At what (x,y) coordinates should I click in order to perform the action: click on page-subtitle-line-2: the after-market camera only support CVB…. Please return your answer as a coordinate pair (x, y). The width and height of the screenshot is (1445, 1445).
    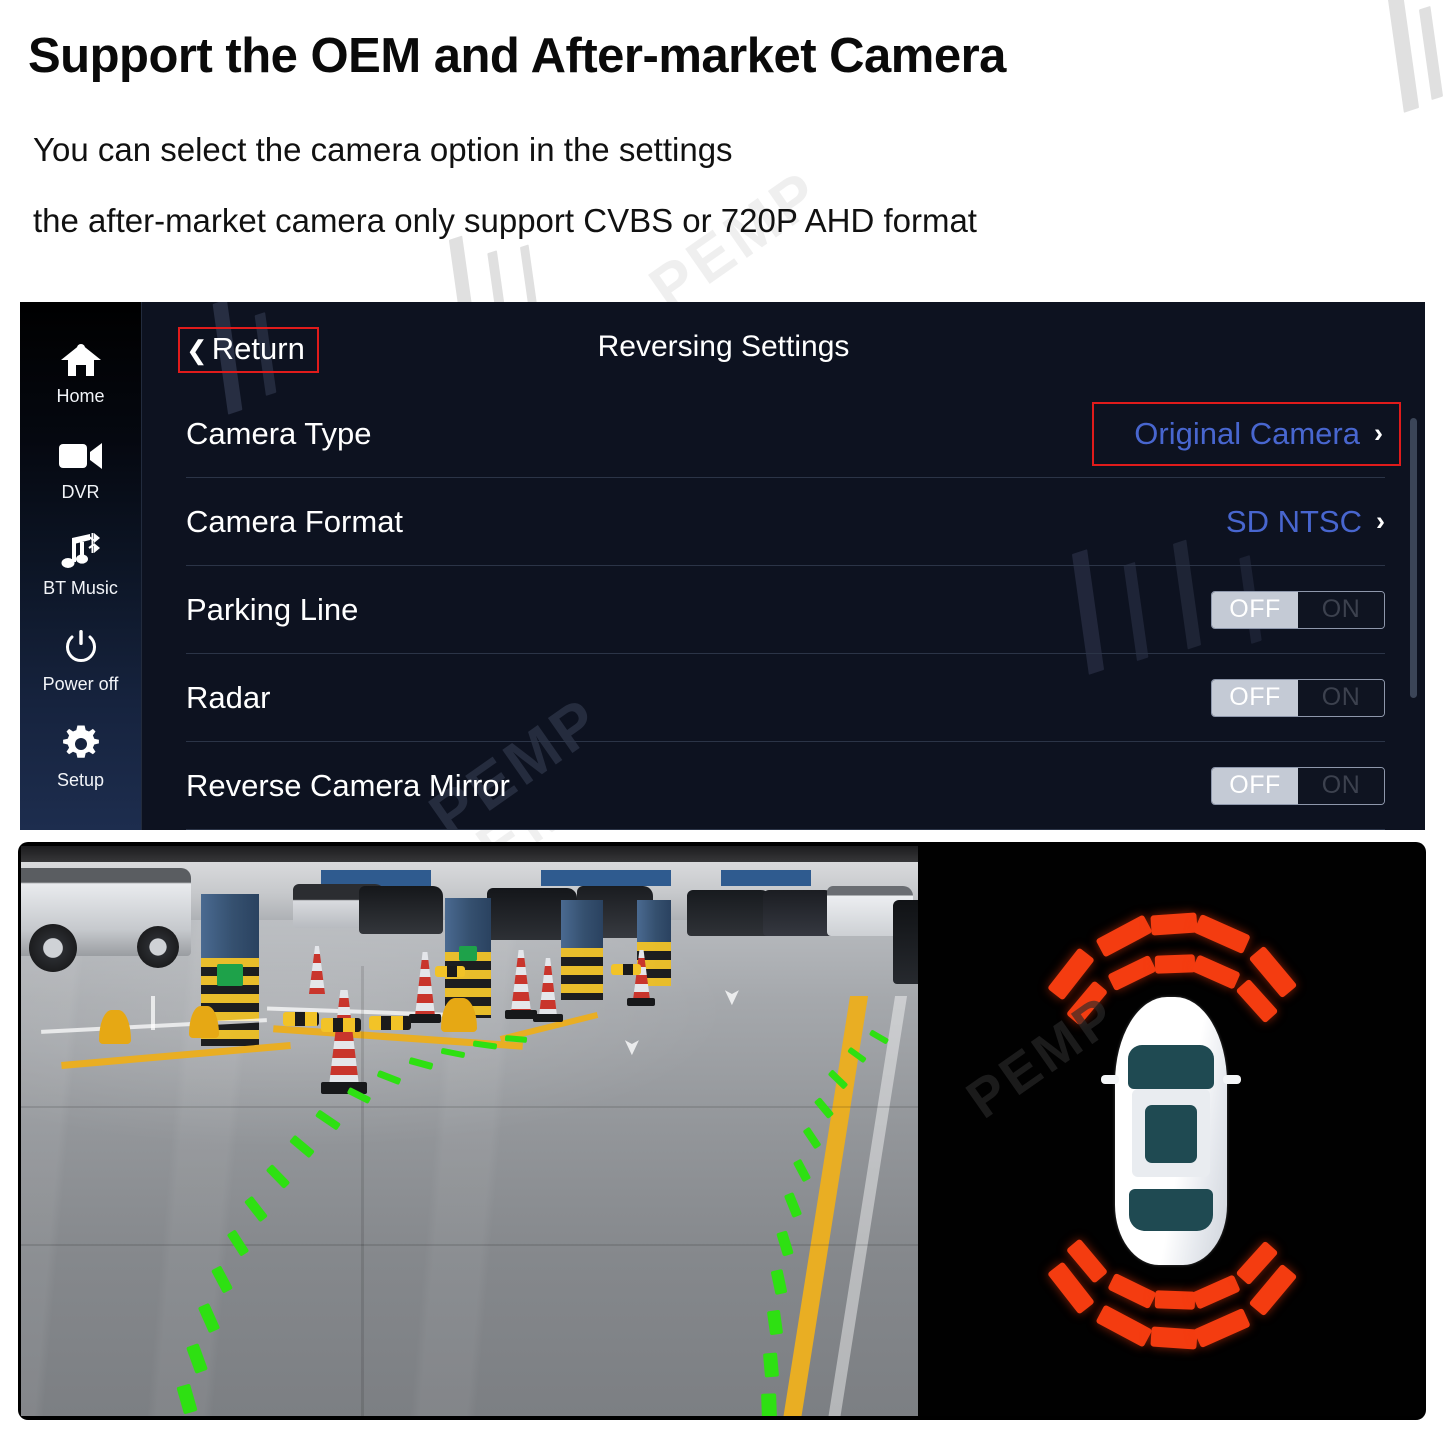
    Looking at the image, I should click on (505, 220).